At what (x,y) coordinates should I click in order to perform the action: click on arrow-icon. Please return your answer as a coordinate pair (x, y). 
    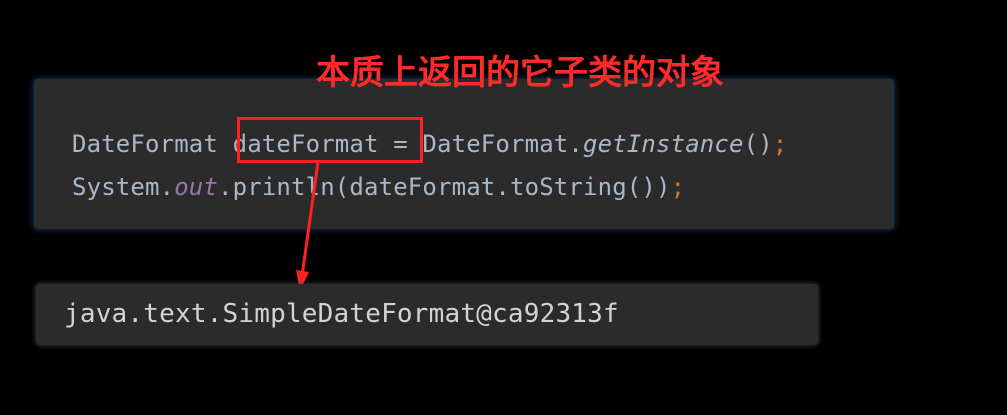
    Looking at the image, I should click on (308, 226).